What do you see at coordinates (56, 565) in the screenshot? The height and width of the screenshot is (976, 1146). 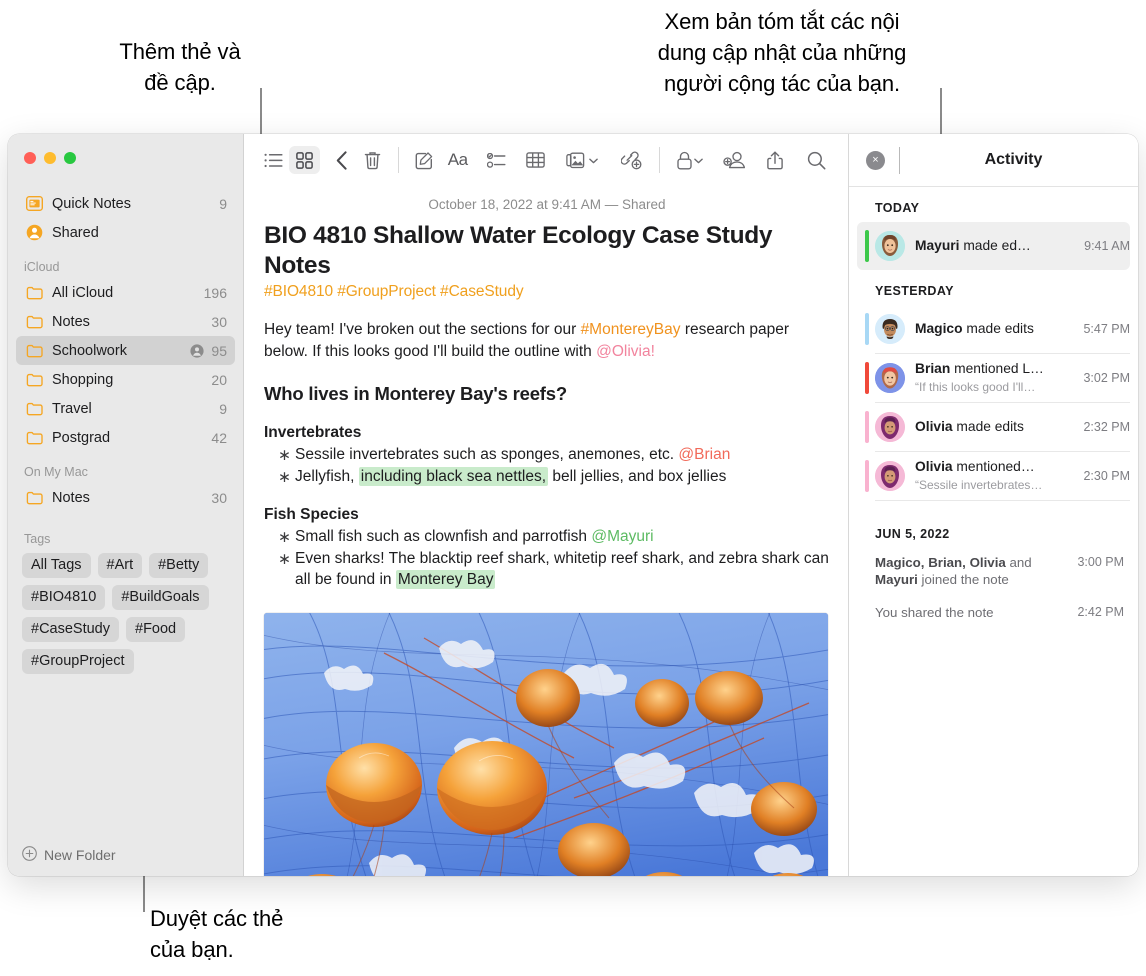 I see `tag-chip: All Tags` at bounding box center [56, 565].